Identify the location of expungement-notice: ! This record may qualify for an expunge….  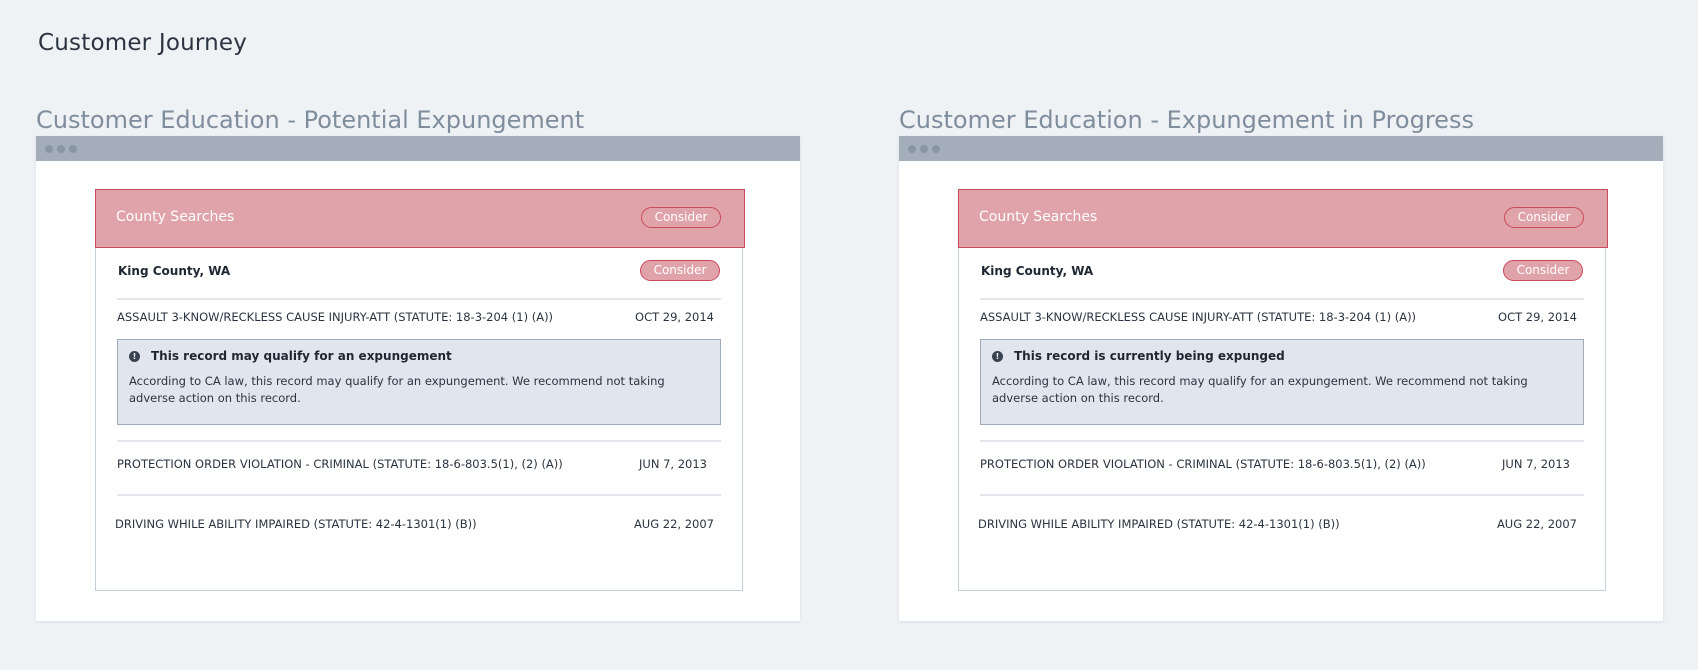
(419, 382).